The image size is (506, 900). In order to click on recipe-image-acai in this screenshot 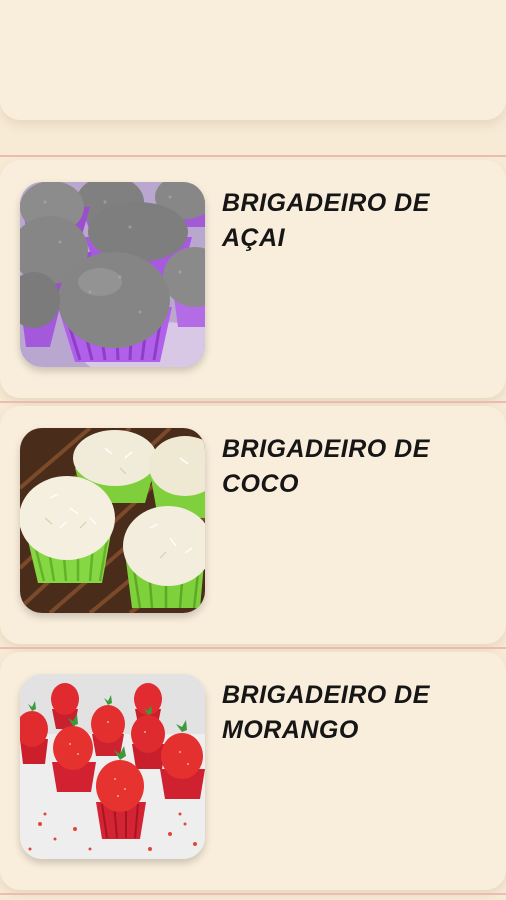, I will do `click(112, 274)`.